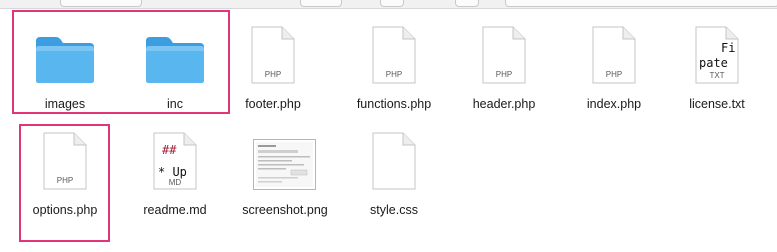 The width and height of the screenshot is (777, 252). Describe the element at coordinates (172, 172) in the screenshot. I see `text-preview-line: * Up` at that location.